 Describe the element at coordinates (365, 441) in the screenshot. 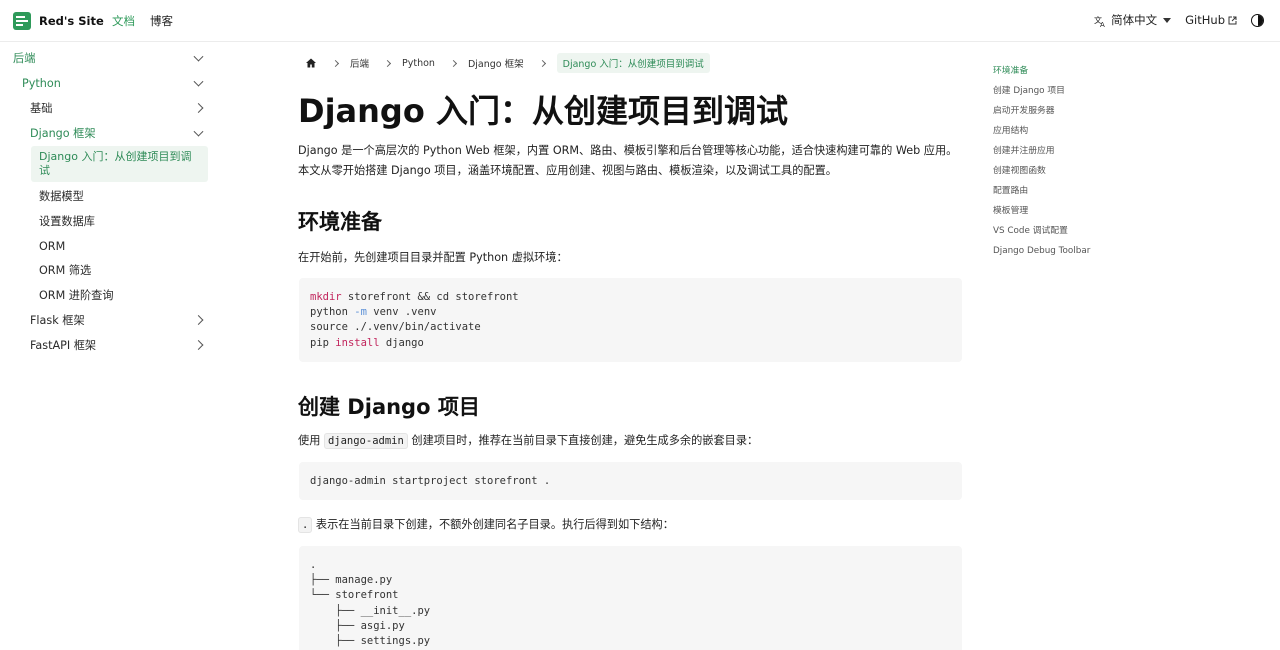

I see `inline-code: django-admin` at that location.